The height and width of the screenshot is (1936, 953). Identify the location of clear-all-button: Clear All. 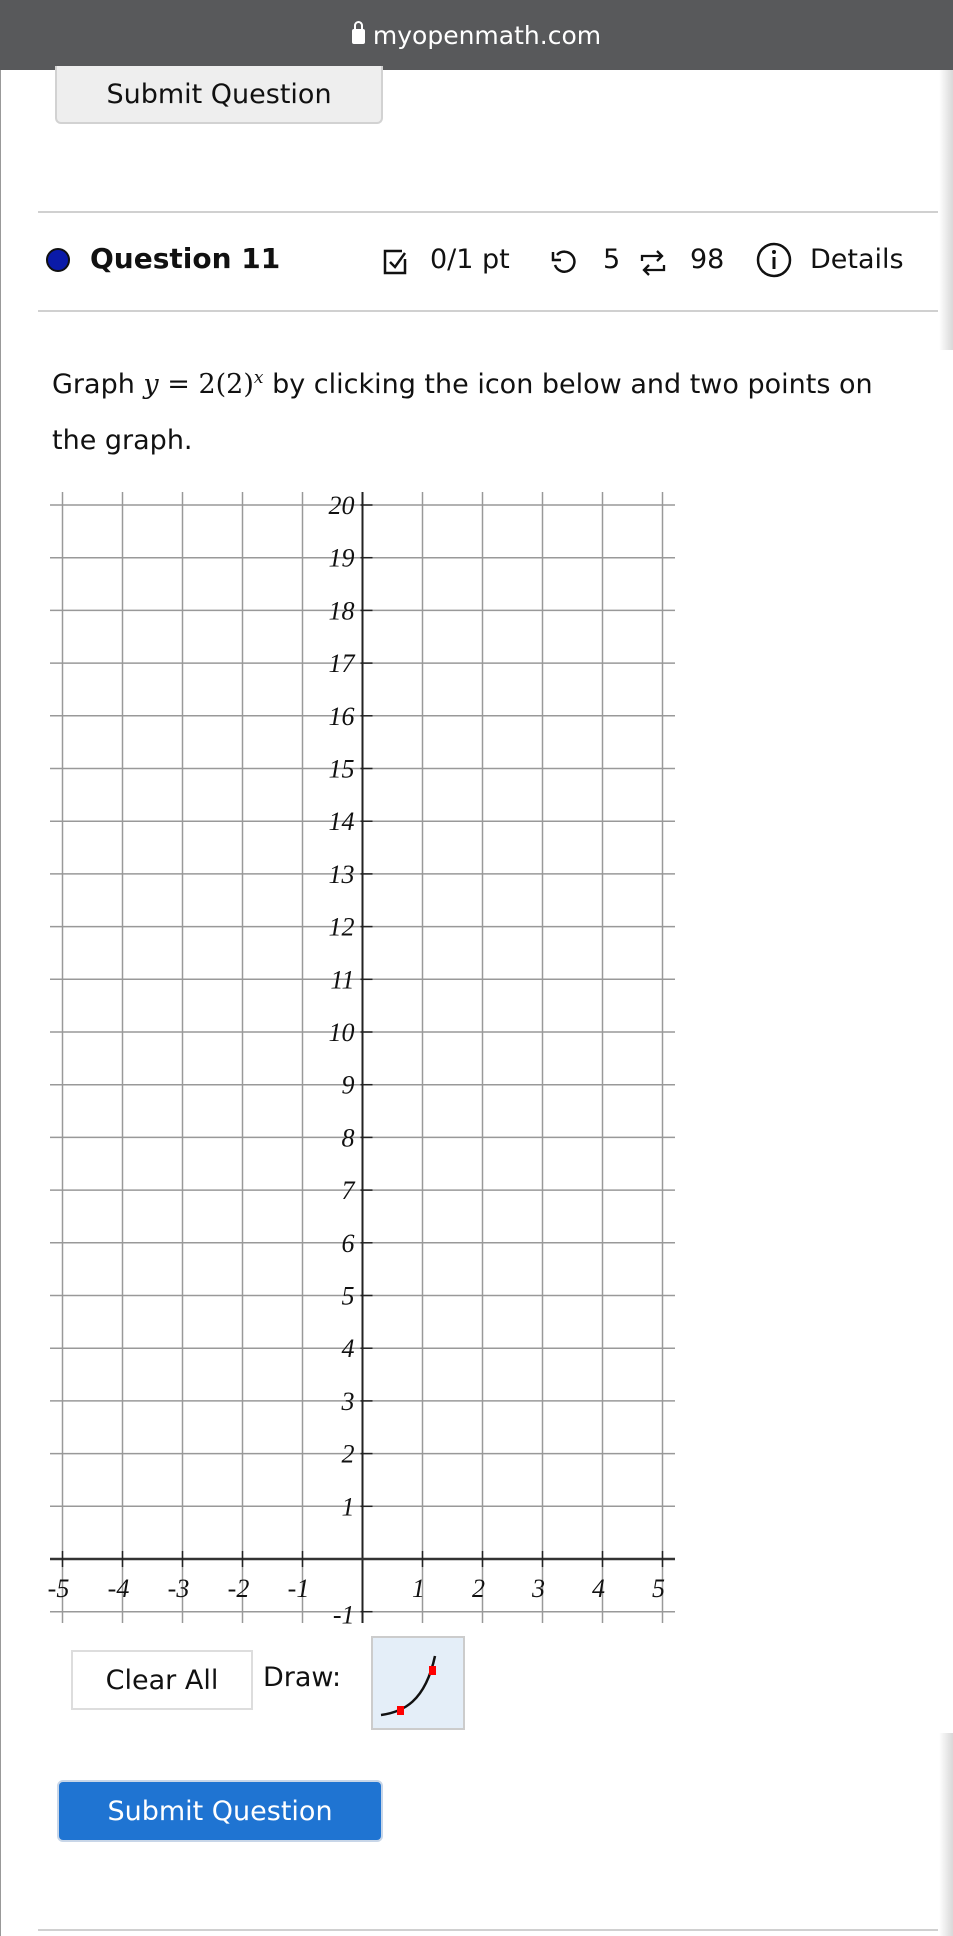
(162, 1680).